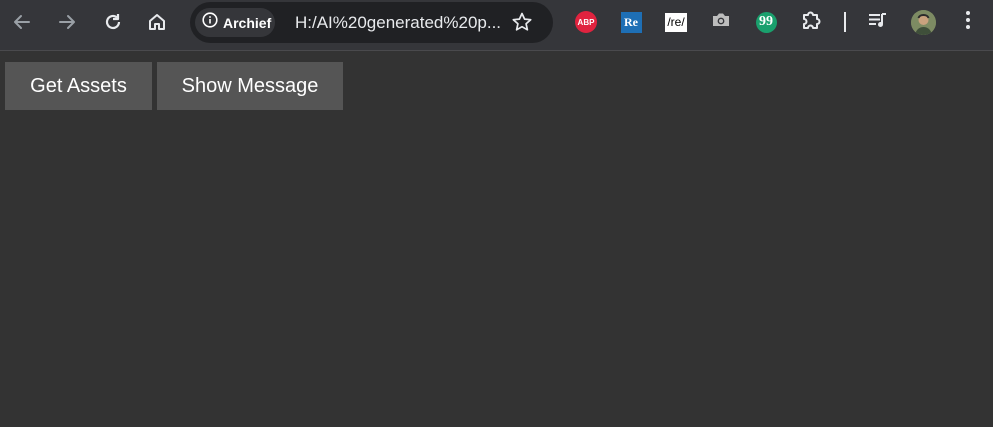 The height and width of the screenshot is (427, 993). I want to click on puzzle-icon, so click(811, 22).